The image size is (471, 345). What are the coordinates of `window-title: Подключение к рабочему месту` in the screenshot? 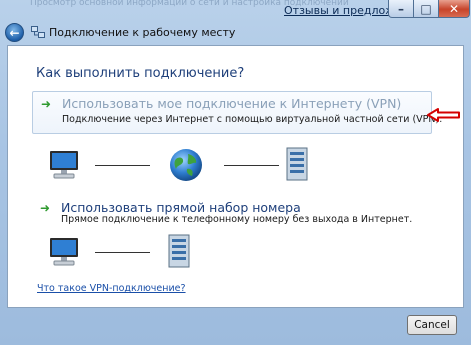 It's located at (142, 32).